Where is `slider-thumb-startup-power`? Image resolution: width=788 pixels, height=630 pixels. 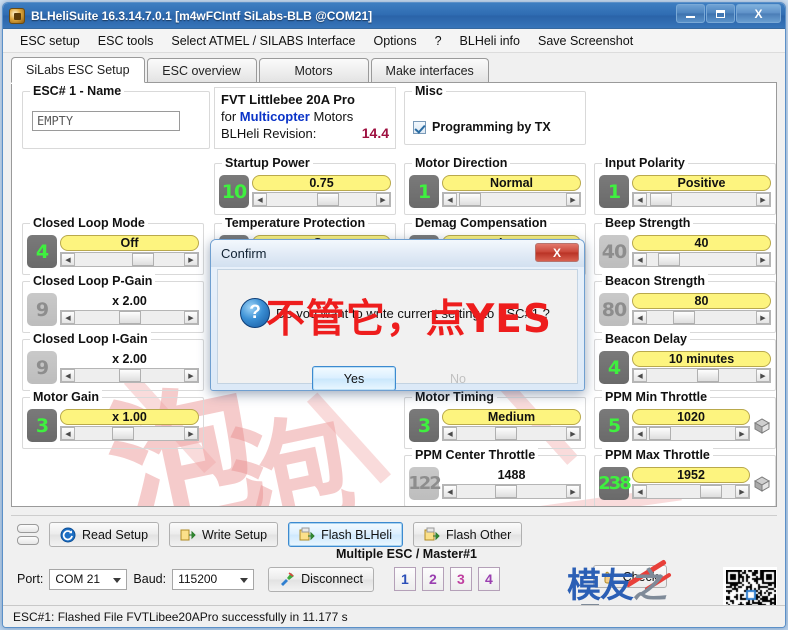
slider-thumb-startup-power is located at coordinates (328, 199).